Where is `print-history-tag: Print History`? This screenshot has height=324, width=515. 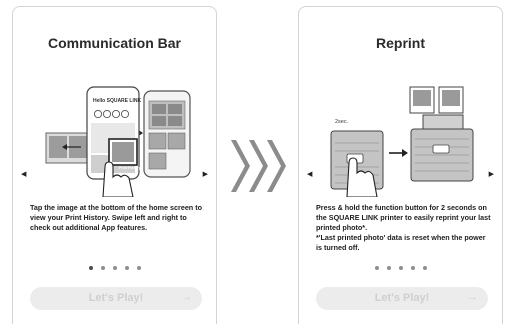
print-history-tag: Print History is located at coordinates (130, 168).